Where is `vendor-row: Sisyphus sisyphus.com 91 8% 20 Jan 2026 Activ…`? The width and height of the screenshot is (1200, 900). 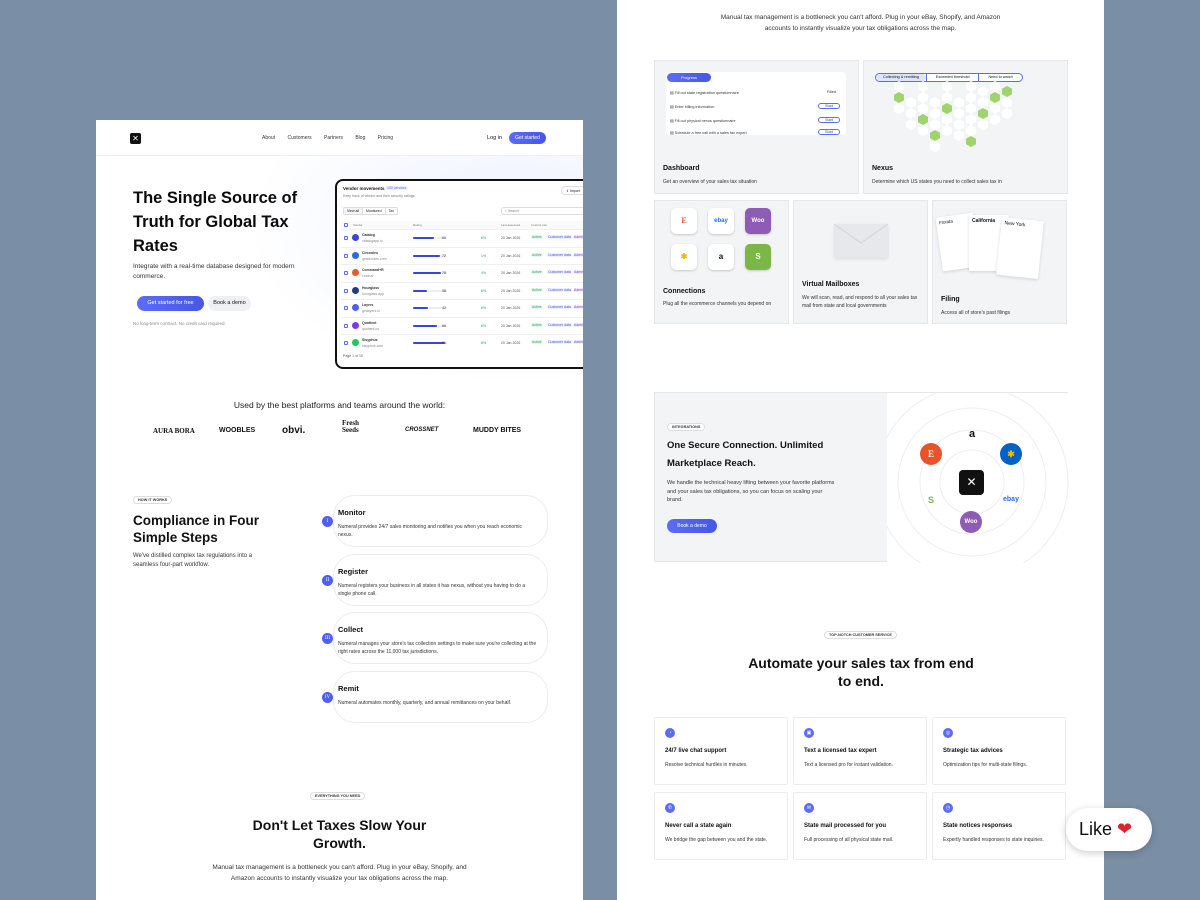
vendor-row: Sisyphus sisyphus.com 91 8% 20 Jan 2026 Activ… is located at coordinates (462, 342).